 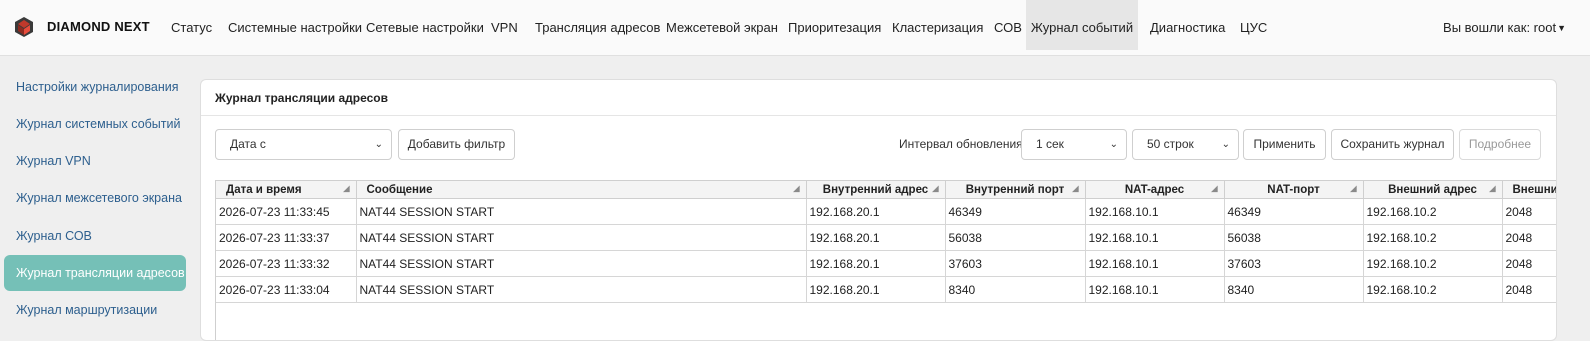 I want to click on rows-count-value: 50 строк, so click(x=1170, y=144).